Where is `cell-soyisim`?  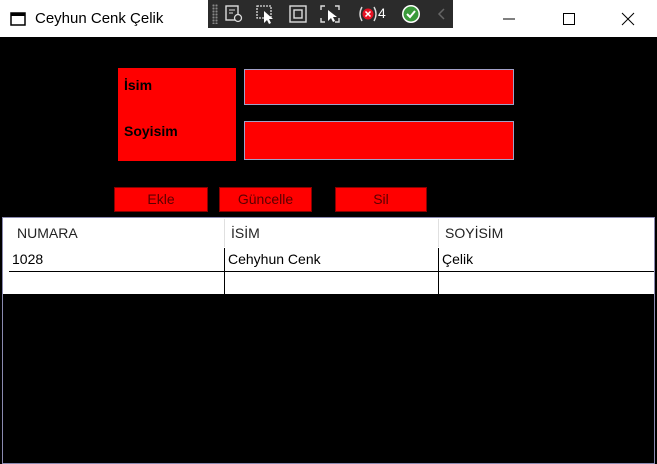
cell-soyisim is located at coordinates (546, 283).